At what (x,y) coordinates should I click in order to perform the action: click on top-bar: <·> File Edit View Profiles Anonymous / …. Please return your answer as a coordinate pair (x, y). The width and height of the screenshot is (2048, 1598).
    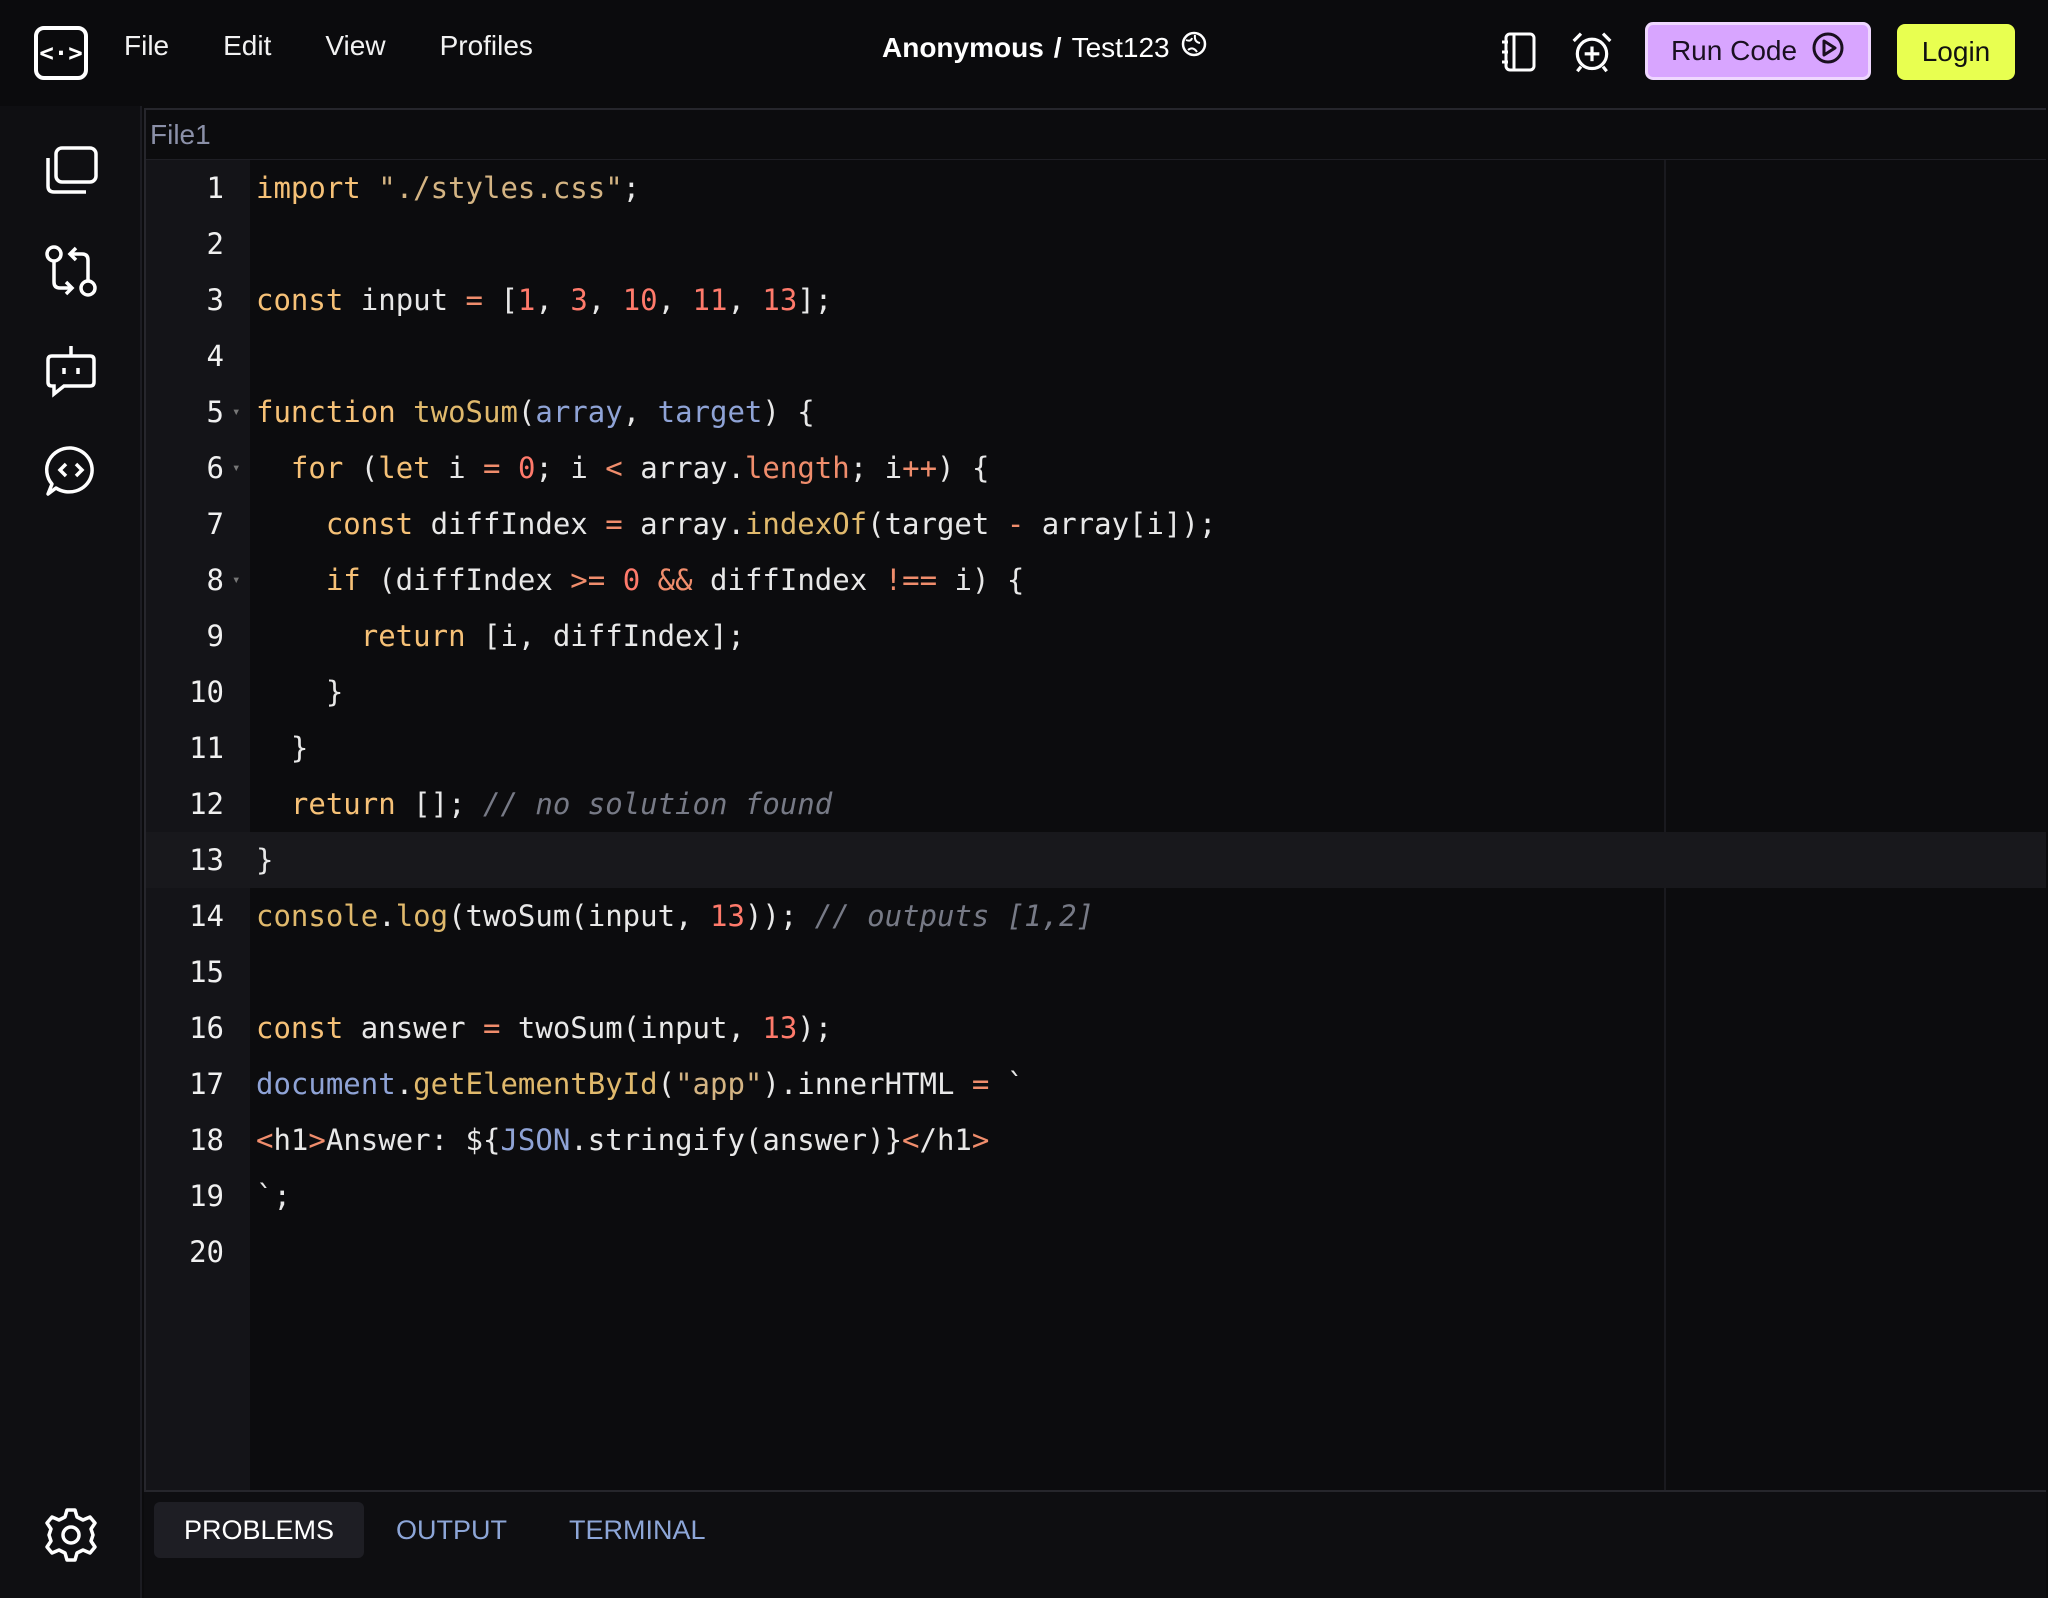
    Looking at the image, I should click on (1024, 53).